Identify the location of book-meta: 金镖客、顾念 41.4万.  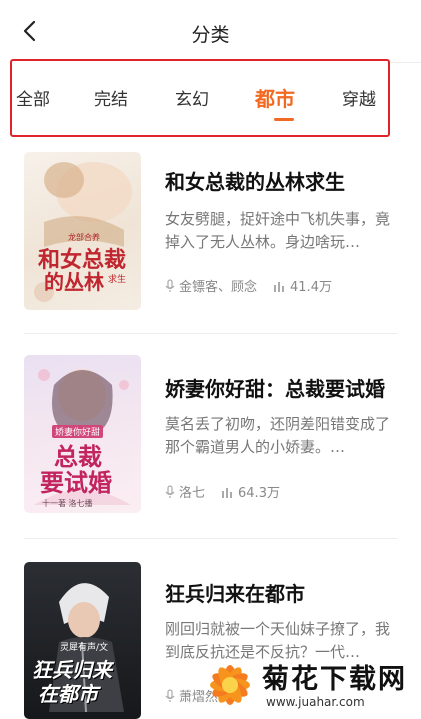
(248, 285).